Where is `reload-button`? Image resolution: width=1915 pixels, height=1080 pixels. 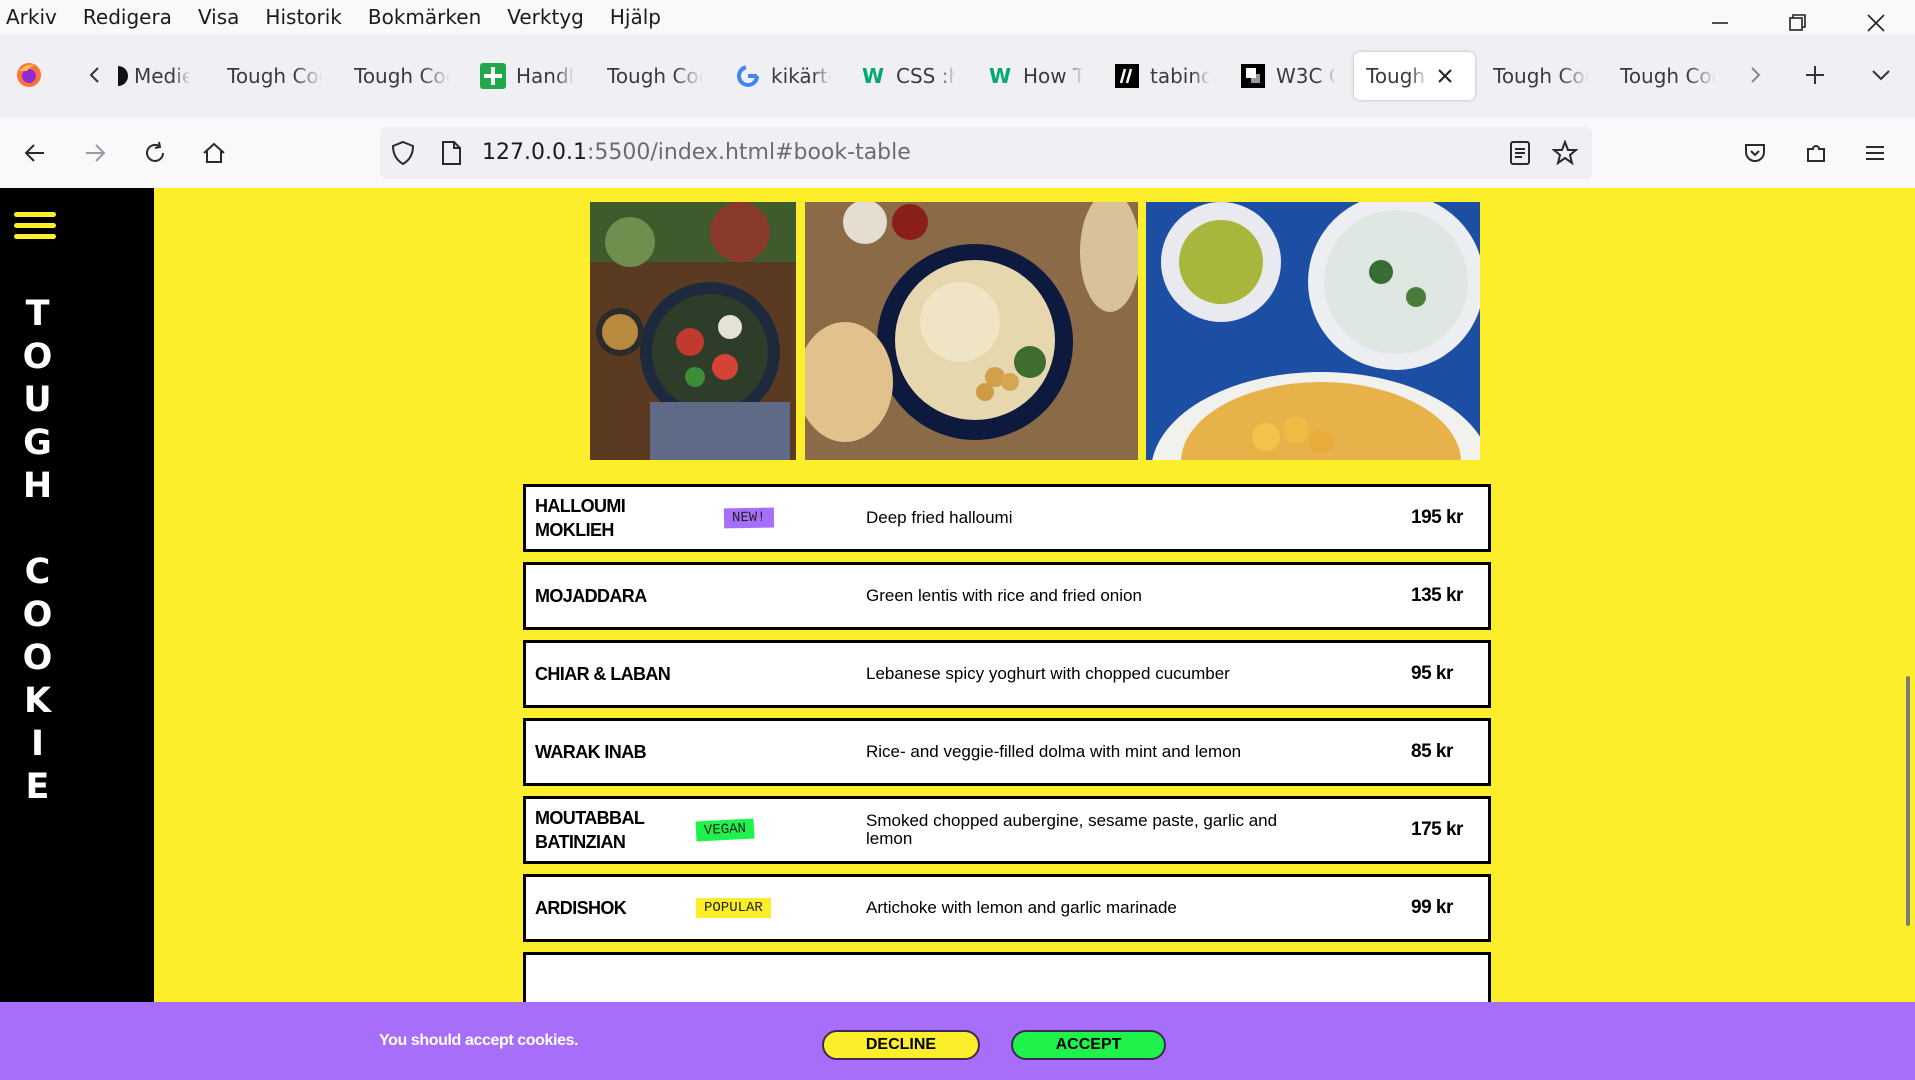 reload-button is located at coordinates (155, 153).